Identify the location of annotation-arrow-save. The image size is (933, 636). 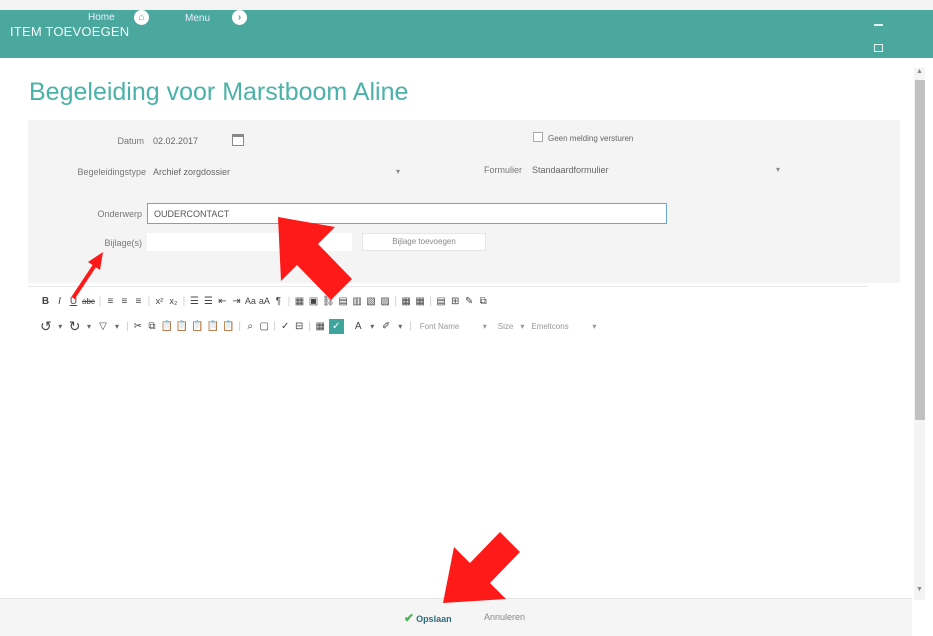
(481, 567).